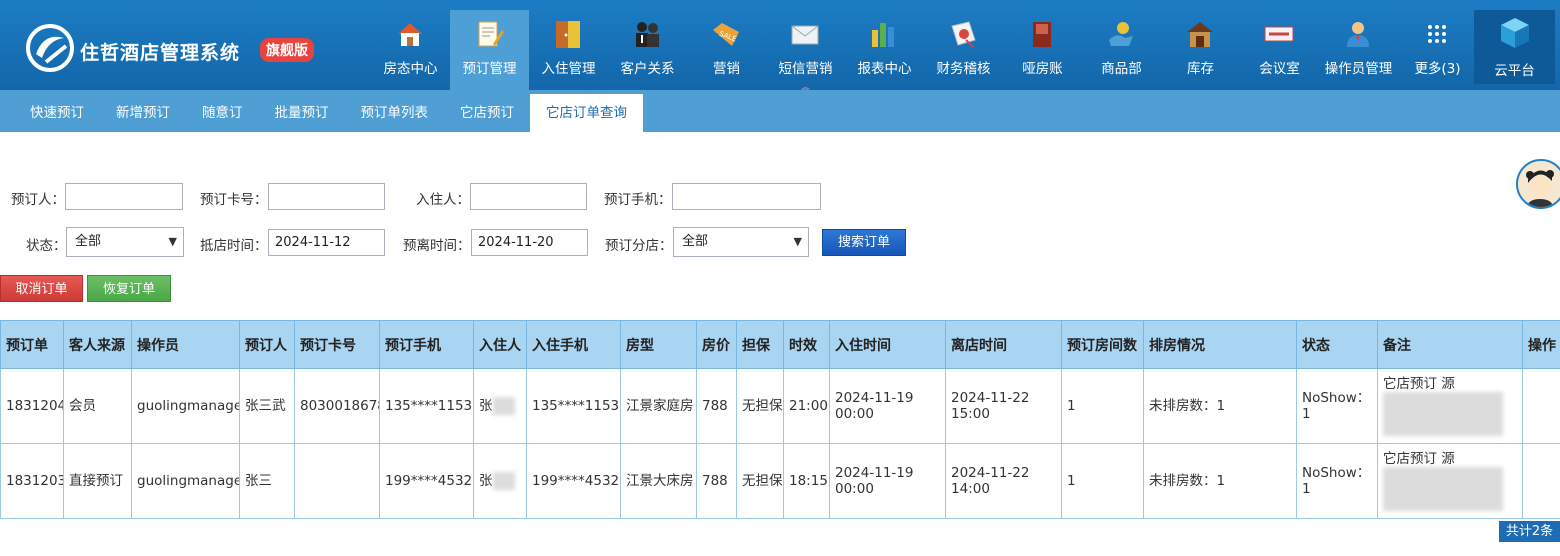 The image size is (1560, 556). What do you see at coordinates (267, 344) in the screenshot?
I see `column-header: 预订人` at bounding box center [267, 344].